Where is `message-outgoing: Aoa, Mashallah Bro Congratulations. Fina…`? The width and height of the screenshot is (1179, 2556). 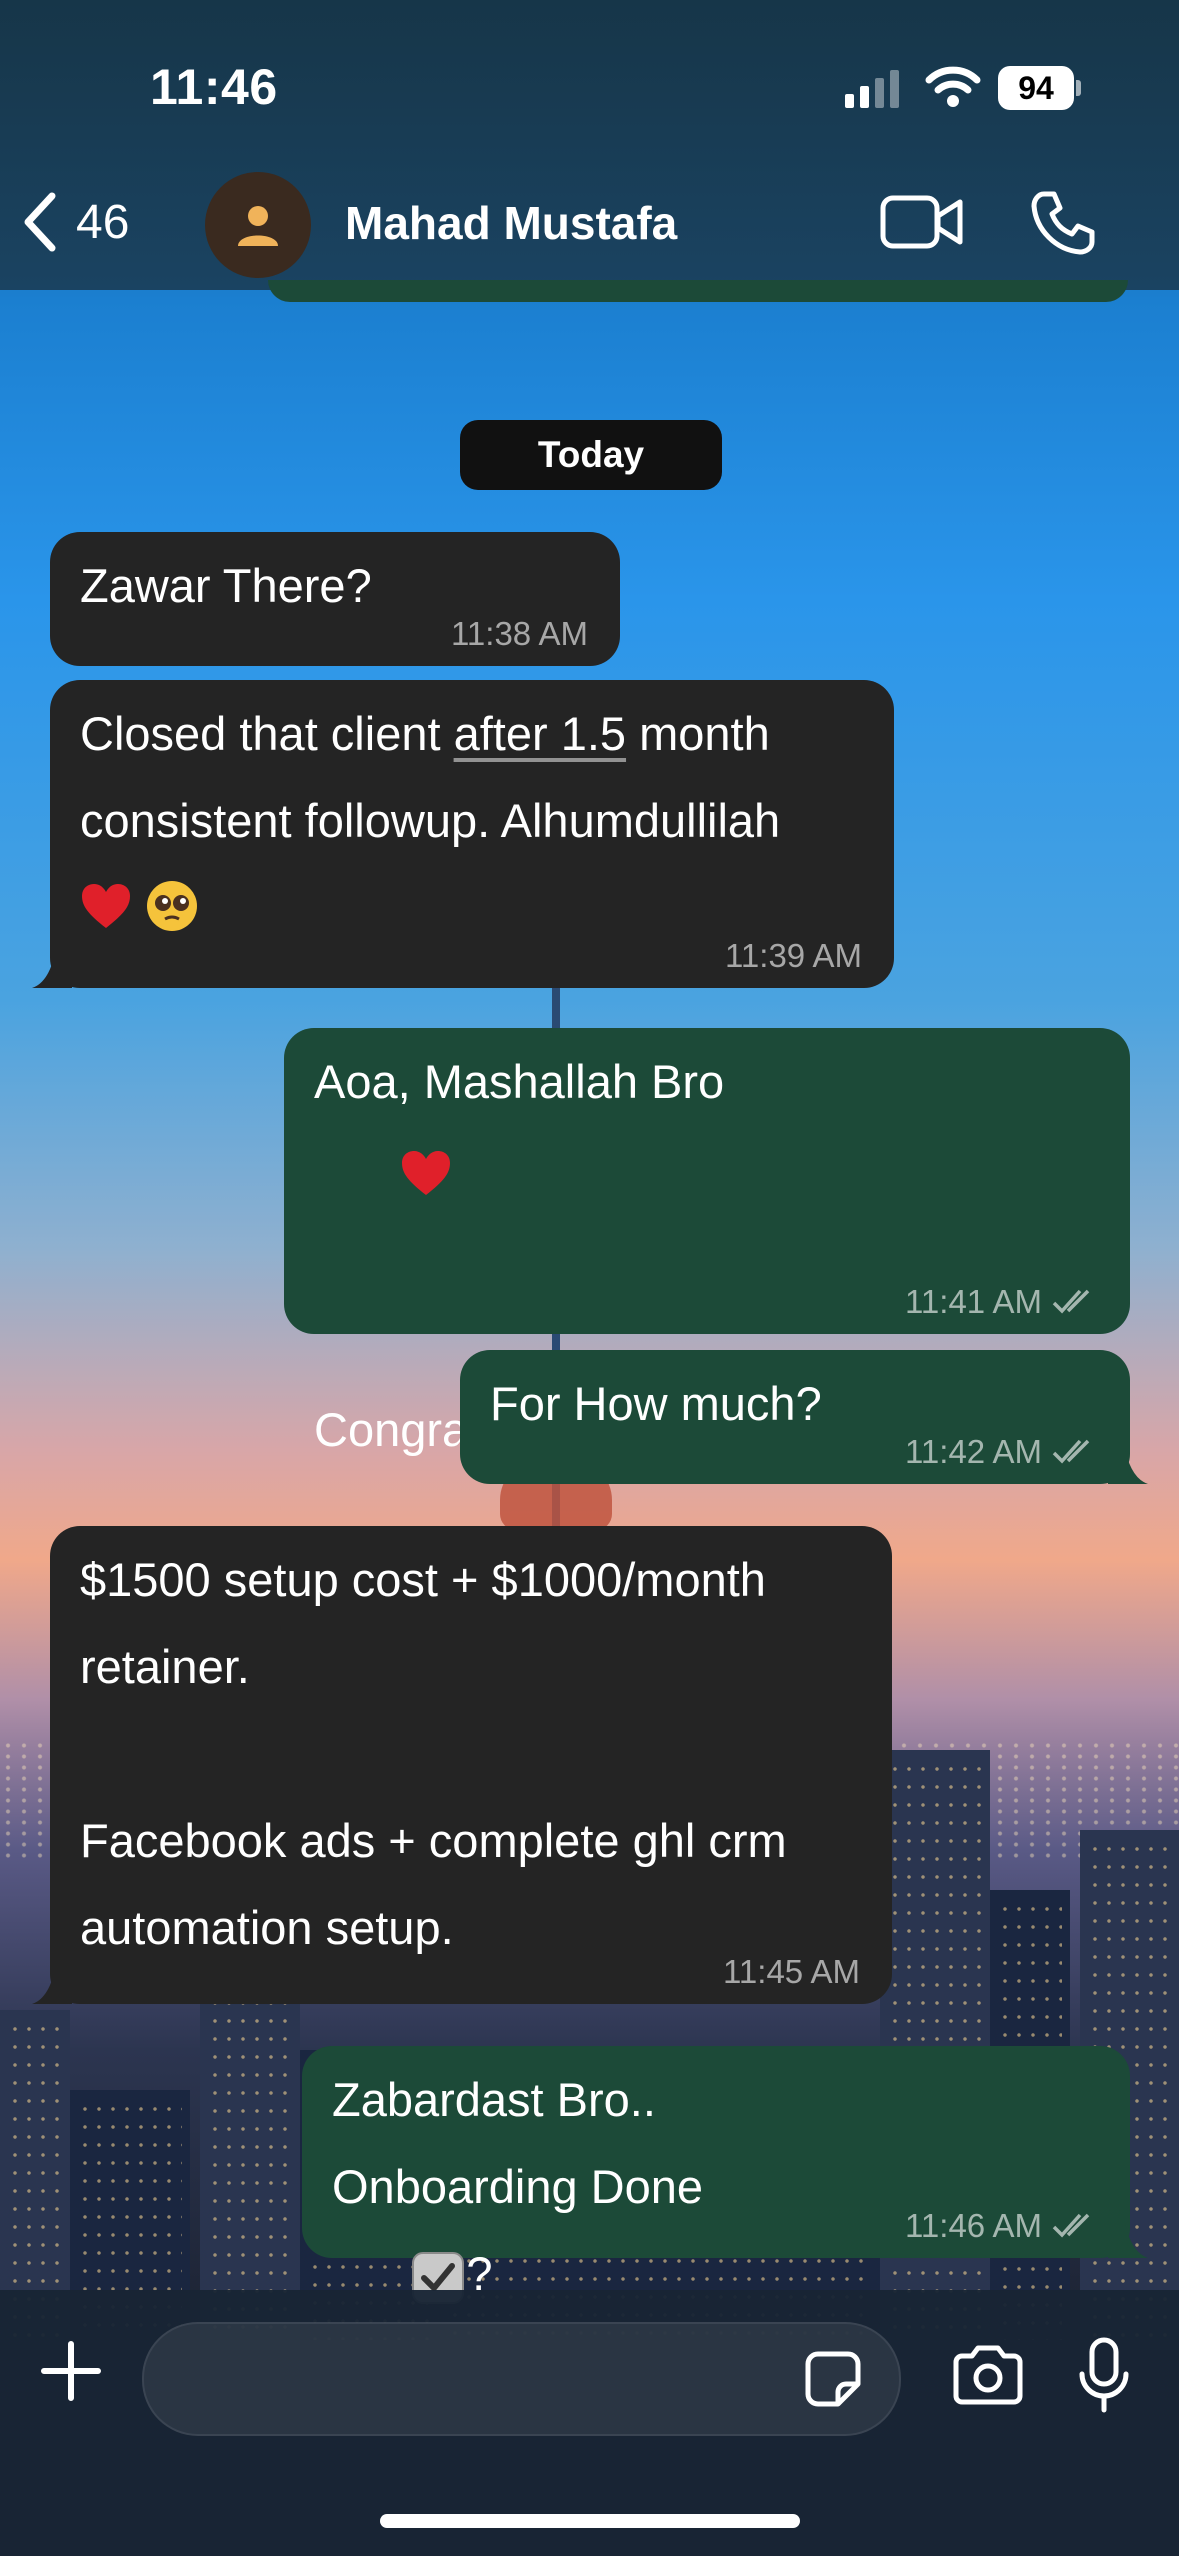 message-outgoing: Aoa, Mashallah Bro Congratulations. Fina… is located at coordinates (707, 1242).